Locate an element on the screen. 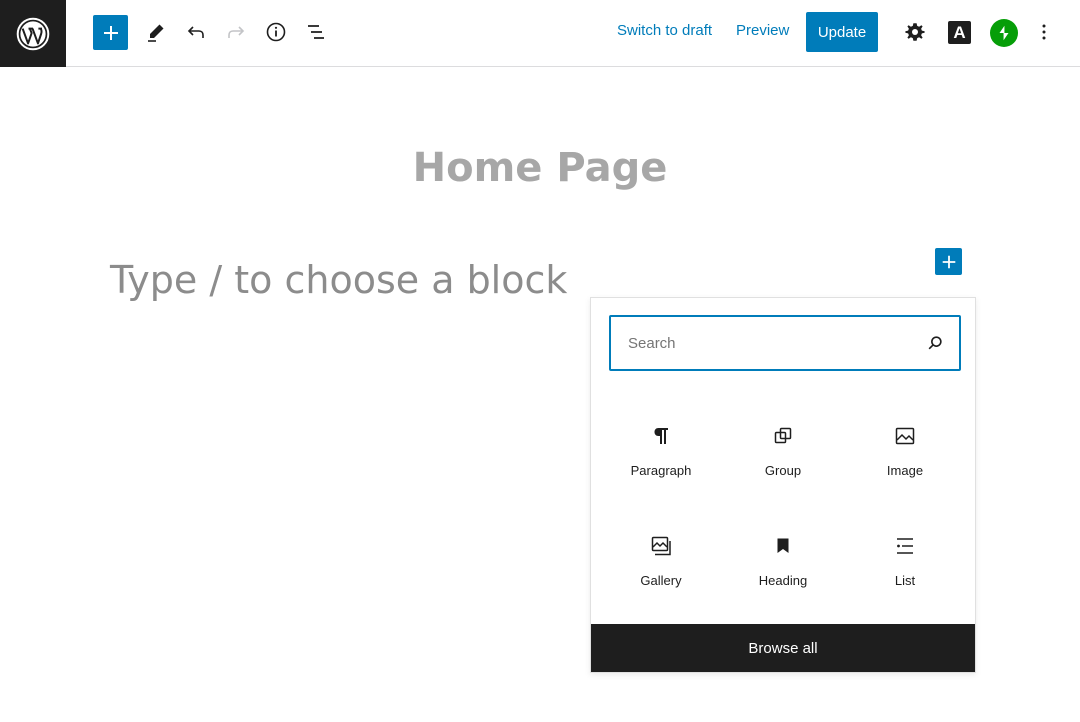  list-view-icon is located at coordinates (316, 32).